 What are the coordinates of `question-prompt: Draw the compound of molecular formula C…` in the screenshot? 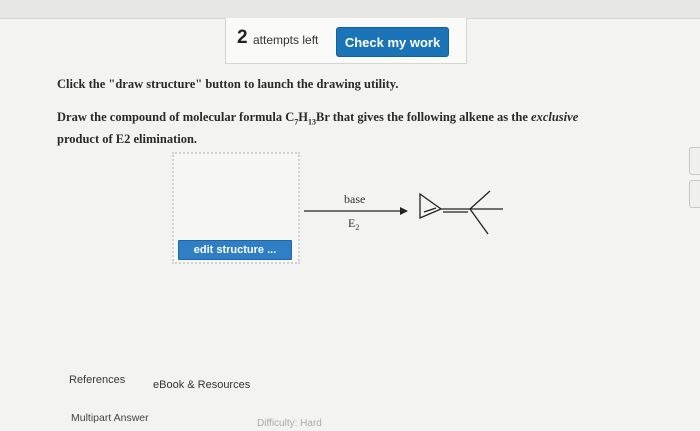 It's located at (347, 128).